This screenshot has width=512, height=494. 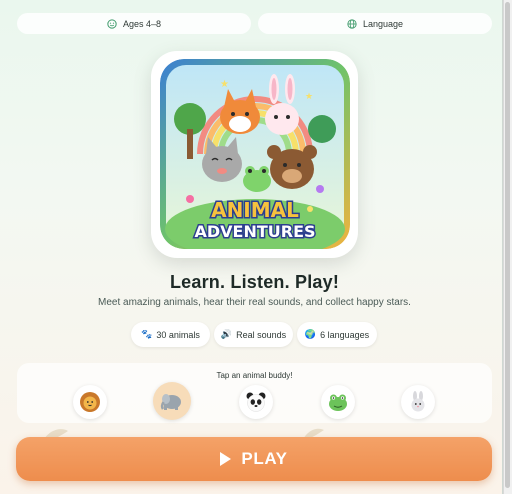 I want to click on ages-label: Ages 4–8, so click(x=142, y=23).